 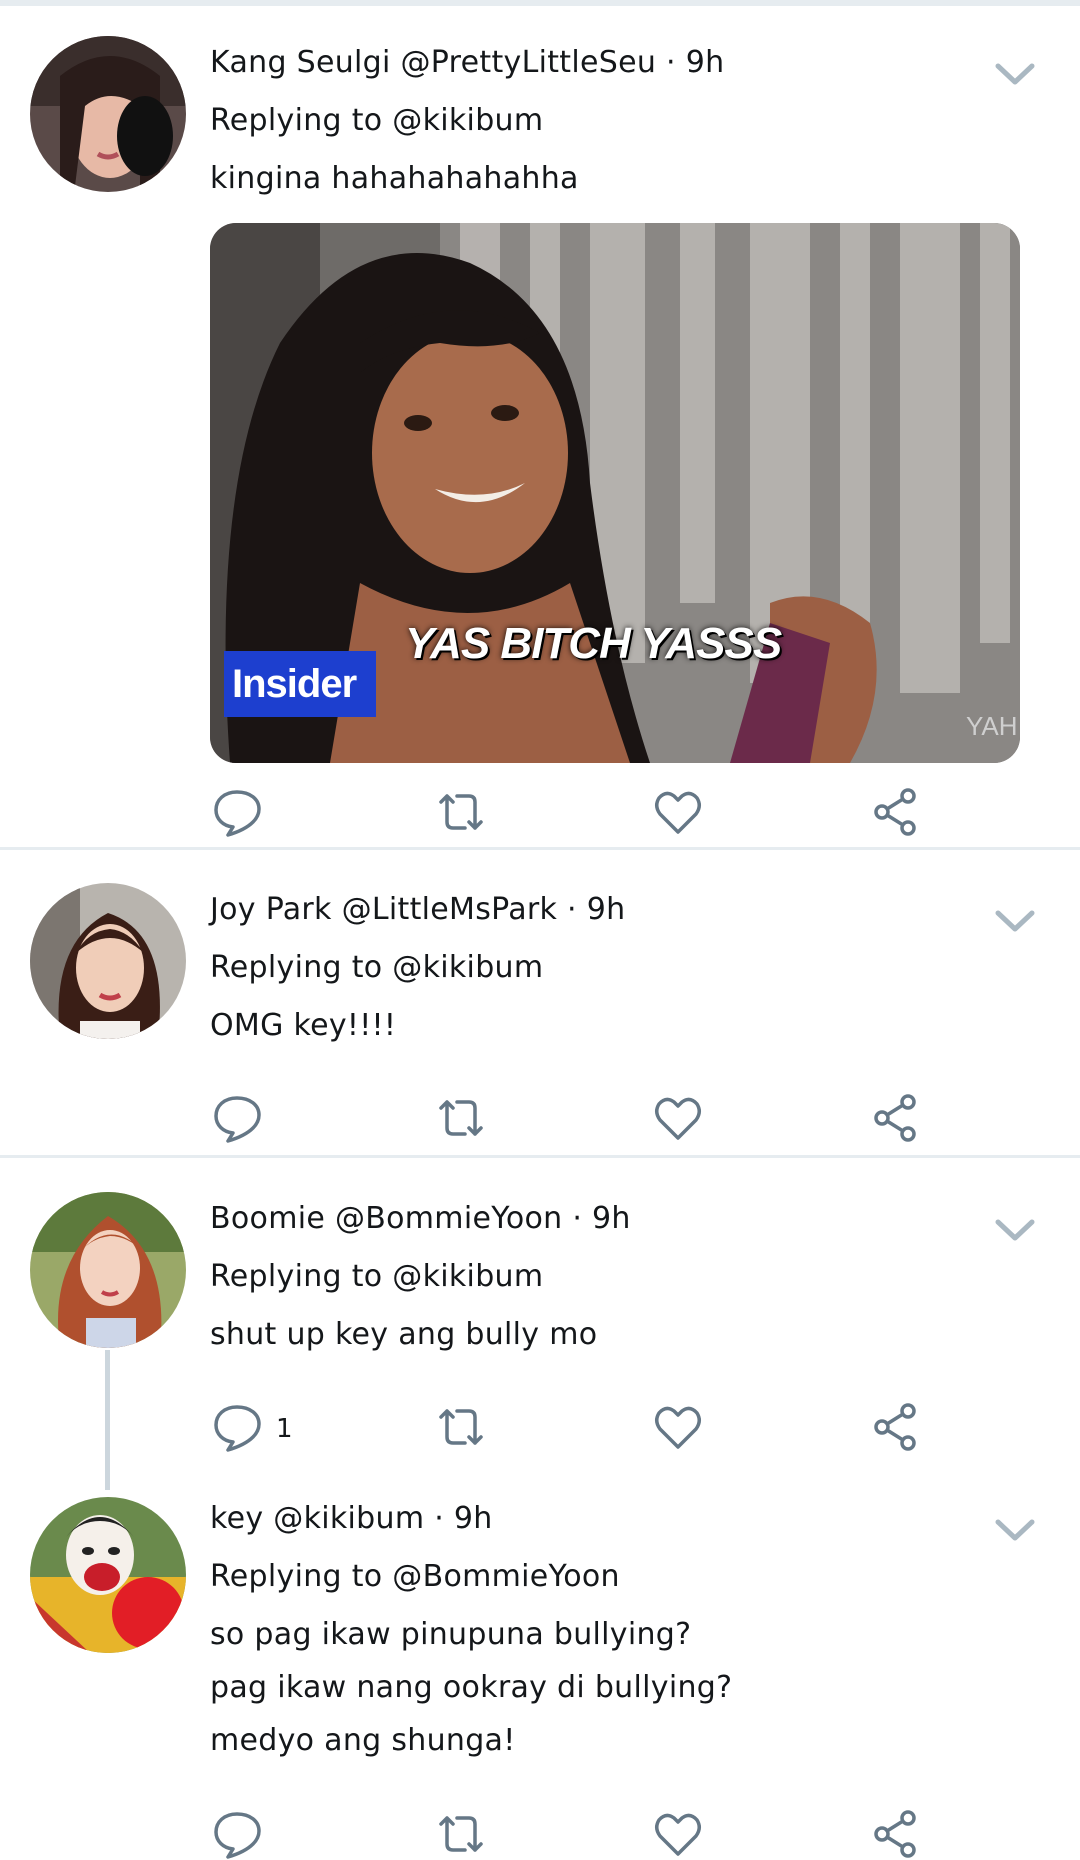 What do you see at coordinates (529, 62) in the screenshot?
I see `user-handle: @PrettyLittleSeu` at bounding box center [529, 62].